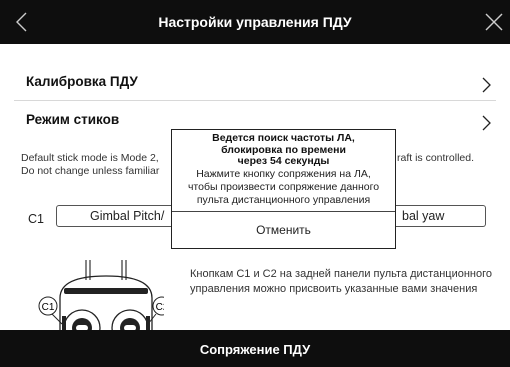 The image size is (510, 367). I want to click on header-bar: Настройки управления ПДУ, so click(255, 22).